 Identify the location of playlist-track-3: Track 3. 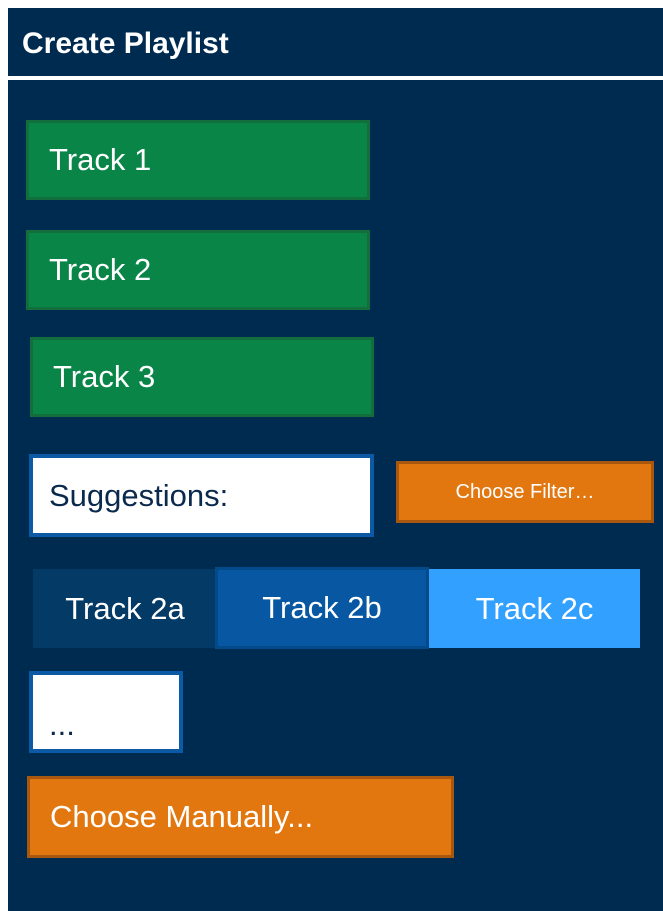
(202, 377).